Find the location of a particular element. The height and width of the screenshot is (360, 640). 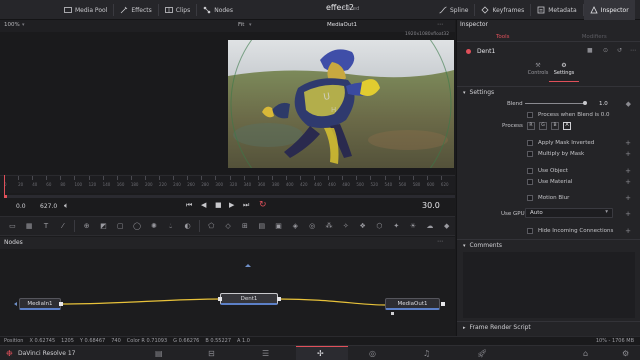

blend-slider is located at coordinates (556, 103).